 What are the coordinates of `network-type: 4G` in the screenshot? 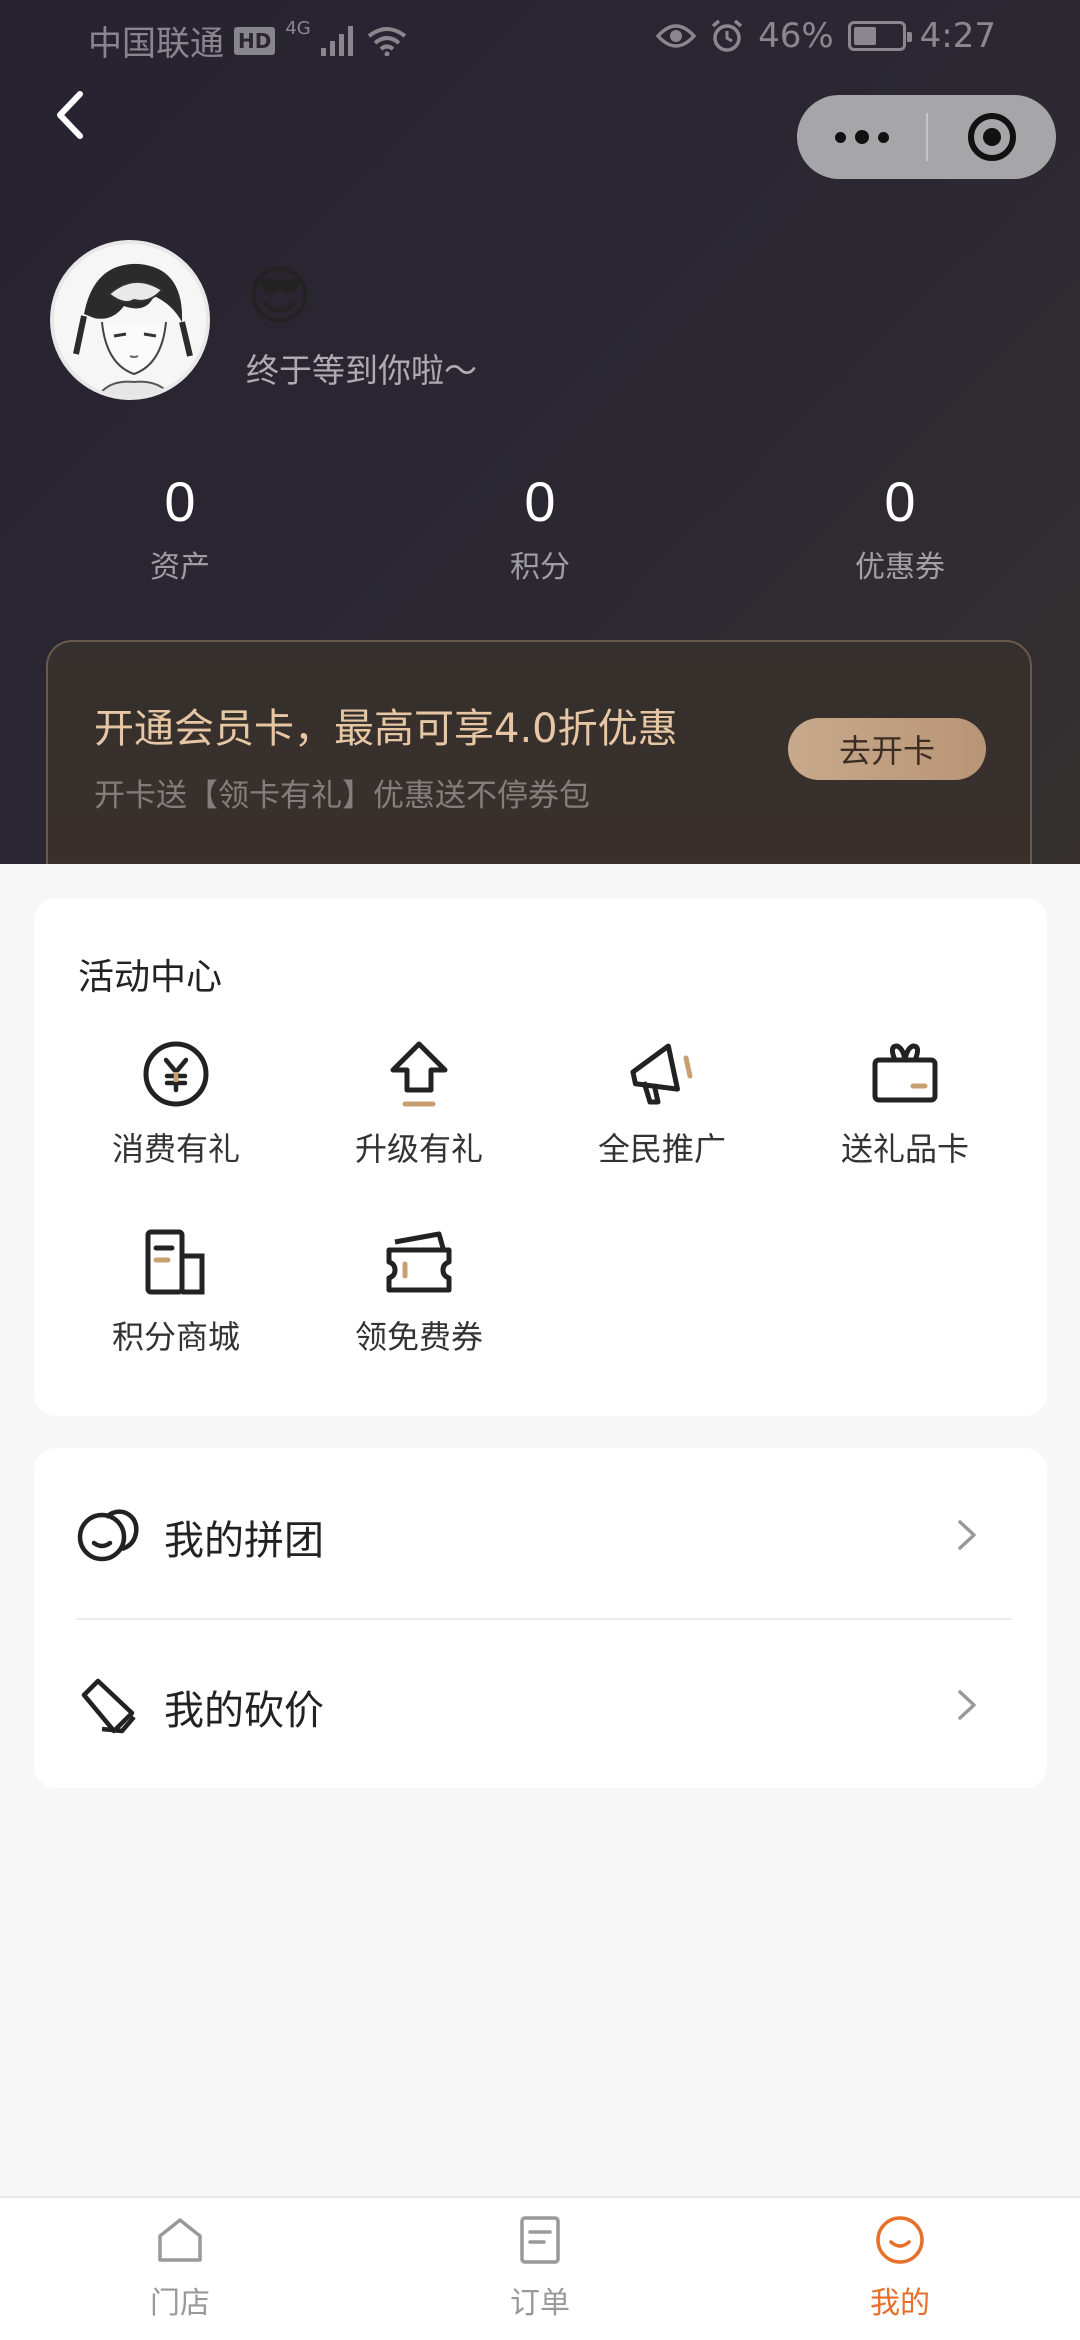 It's located at (298, 28).